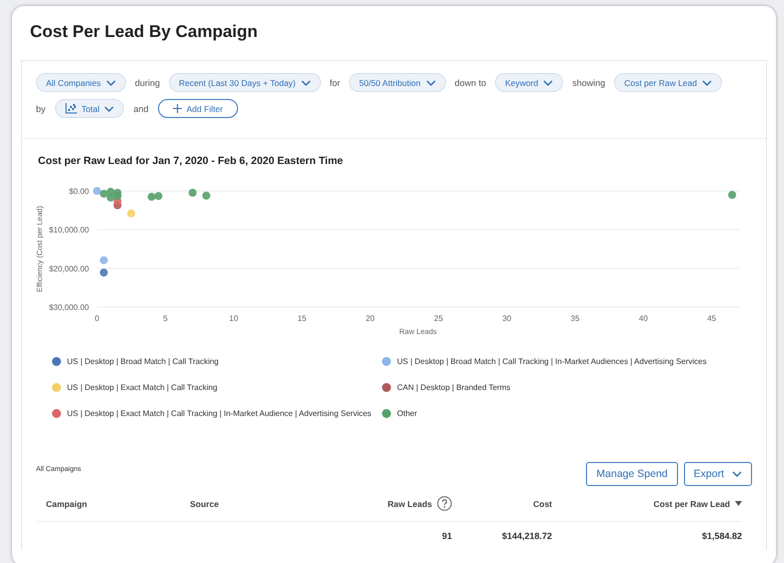 The image size is (784, 563). What do you see at coordinates (668, 82) in the screenshot?
I see `filter-dropdown: Cost per Raw Lead` at bounding box center [668, 82].